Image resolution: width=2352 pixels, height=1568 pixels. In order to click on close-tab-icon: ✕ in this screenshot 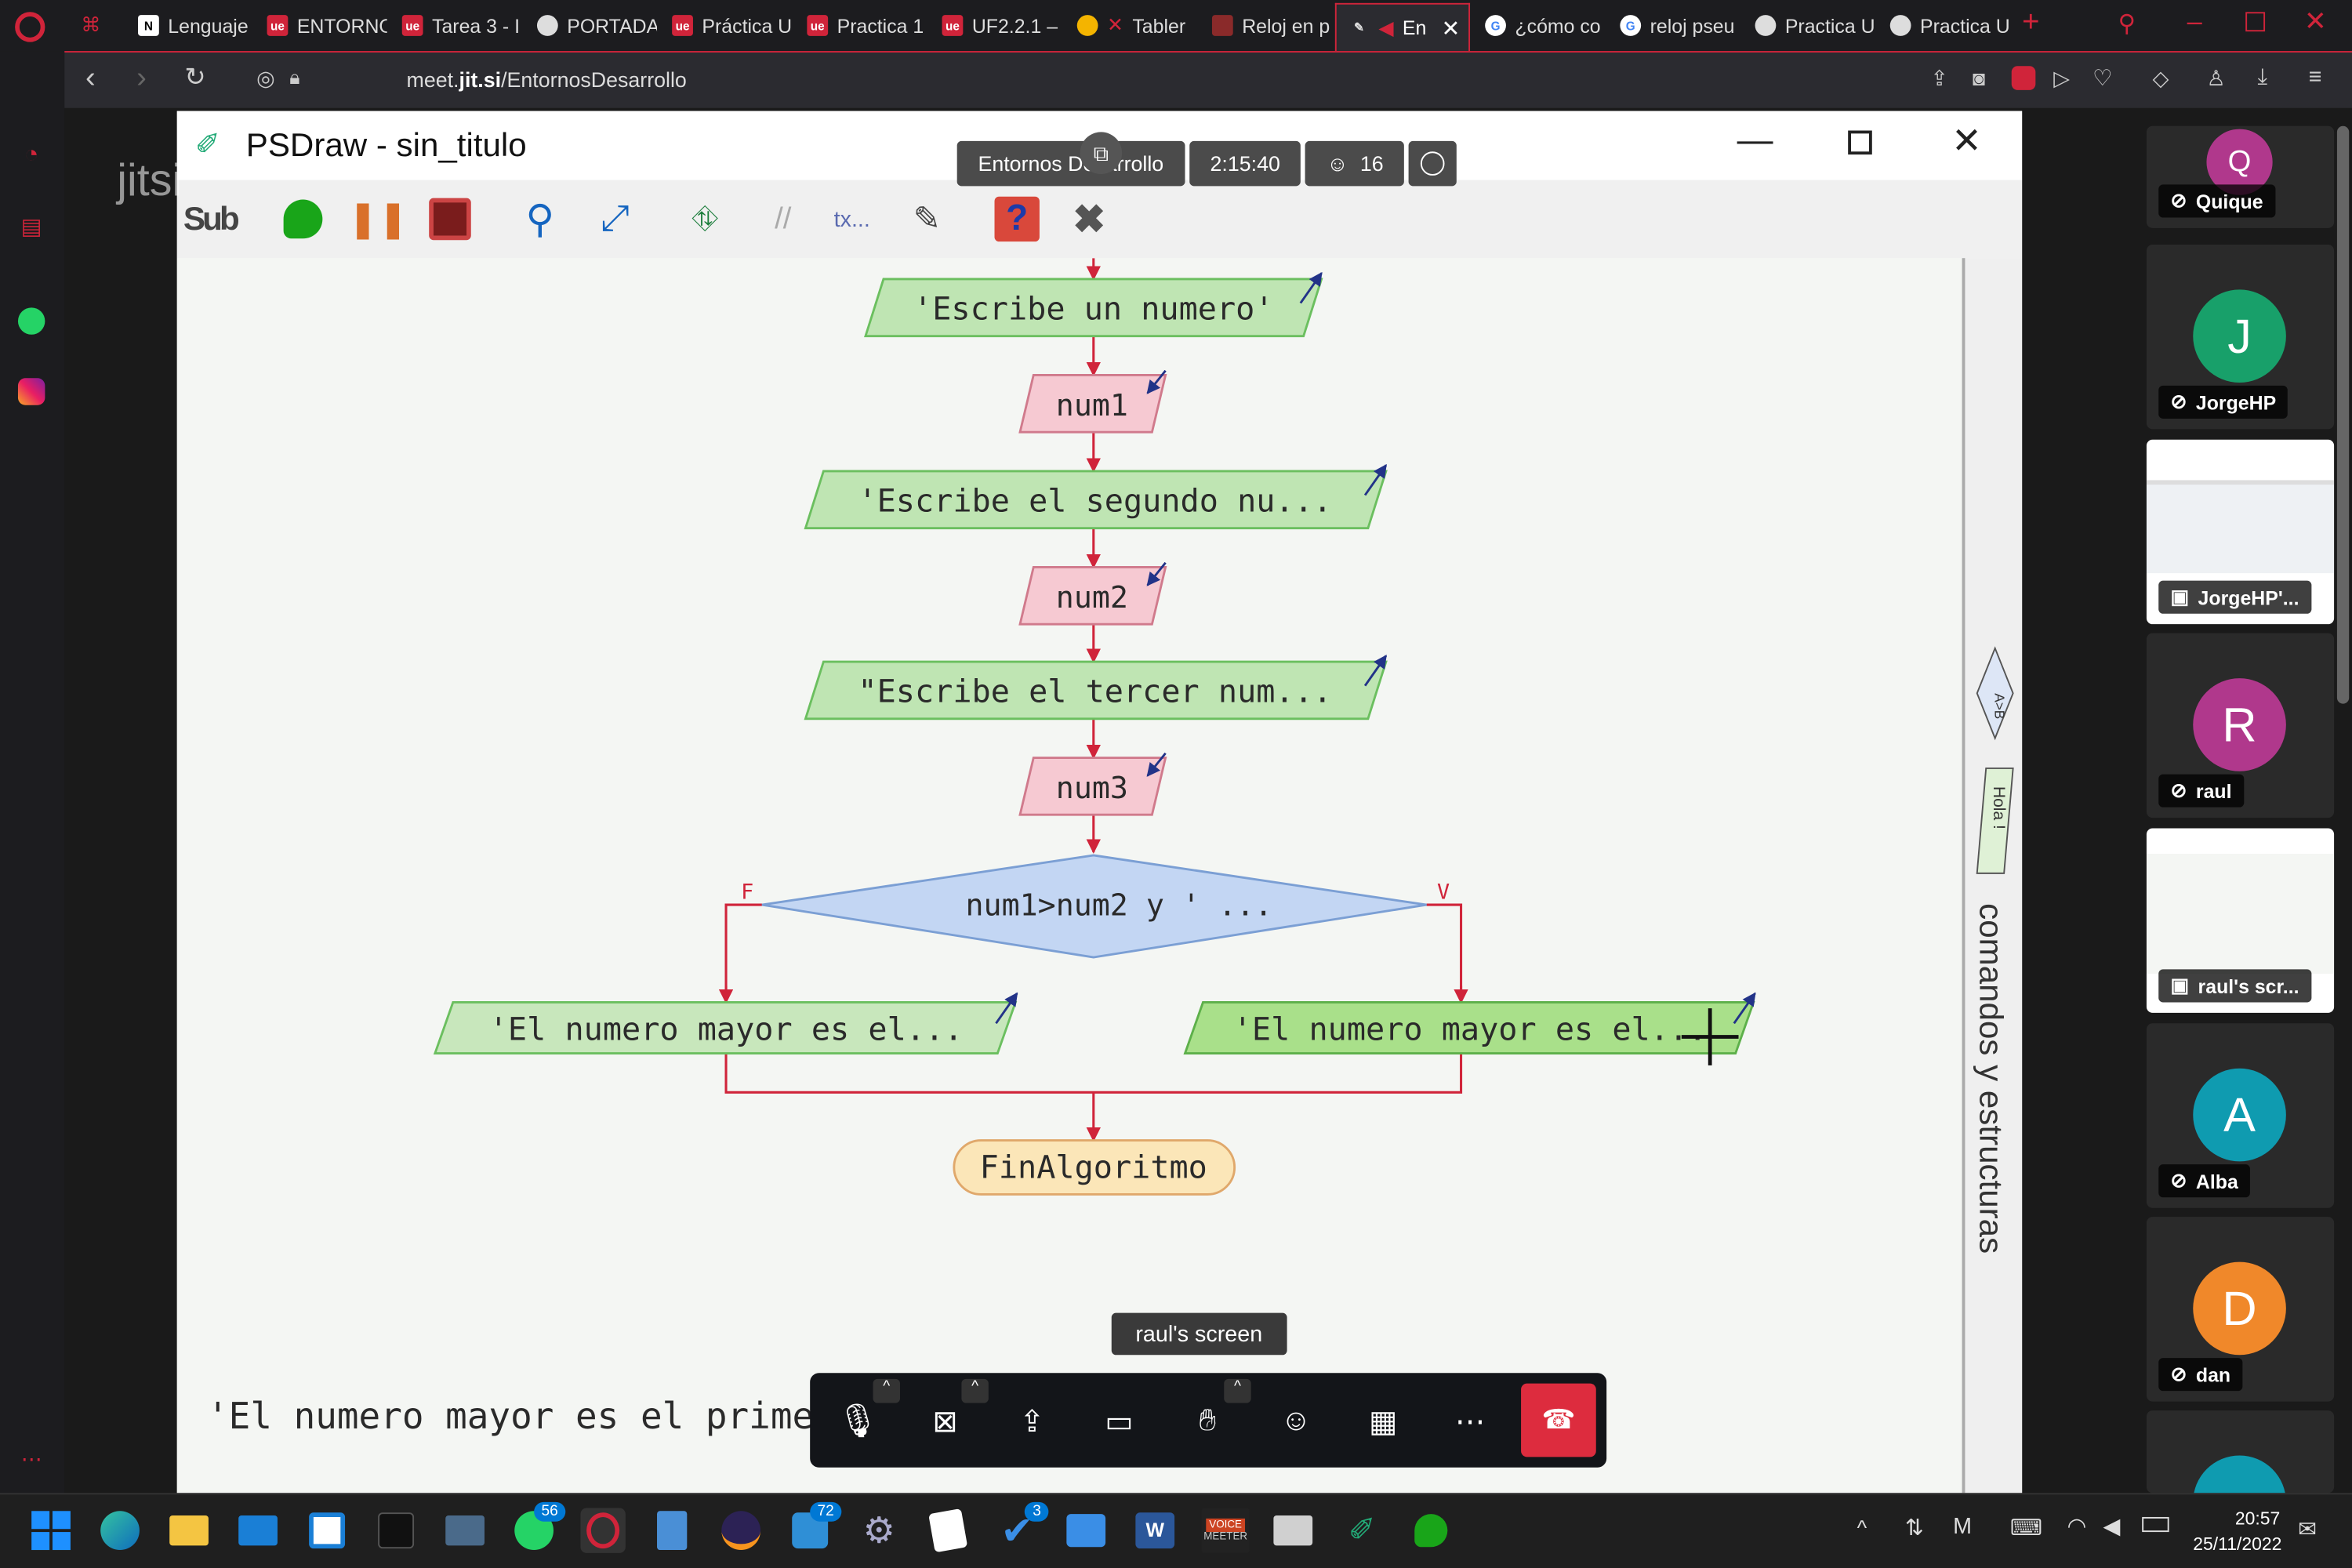, I will do `click(1451, 28)`.